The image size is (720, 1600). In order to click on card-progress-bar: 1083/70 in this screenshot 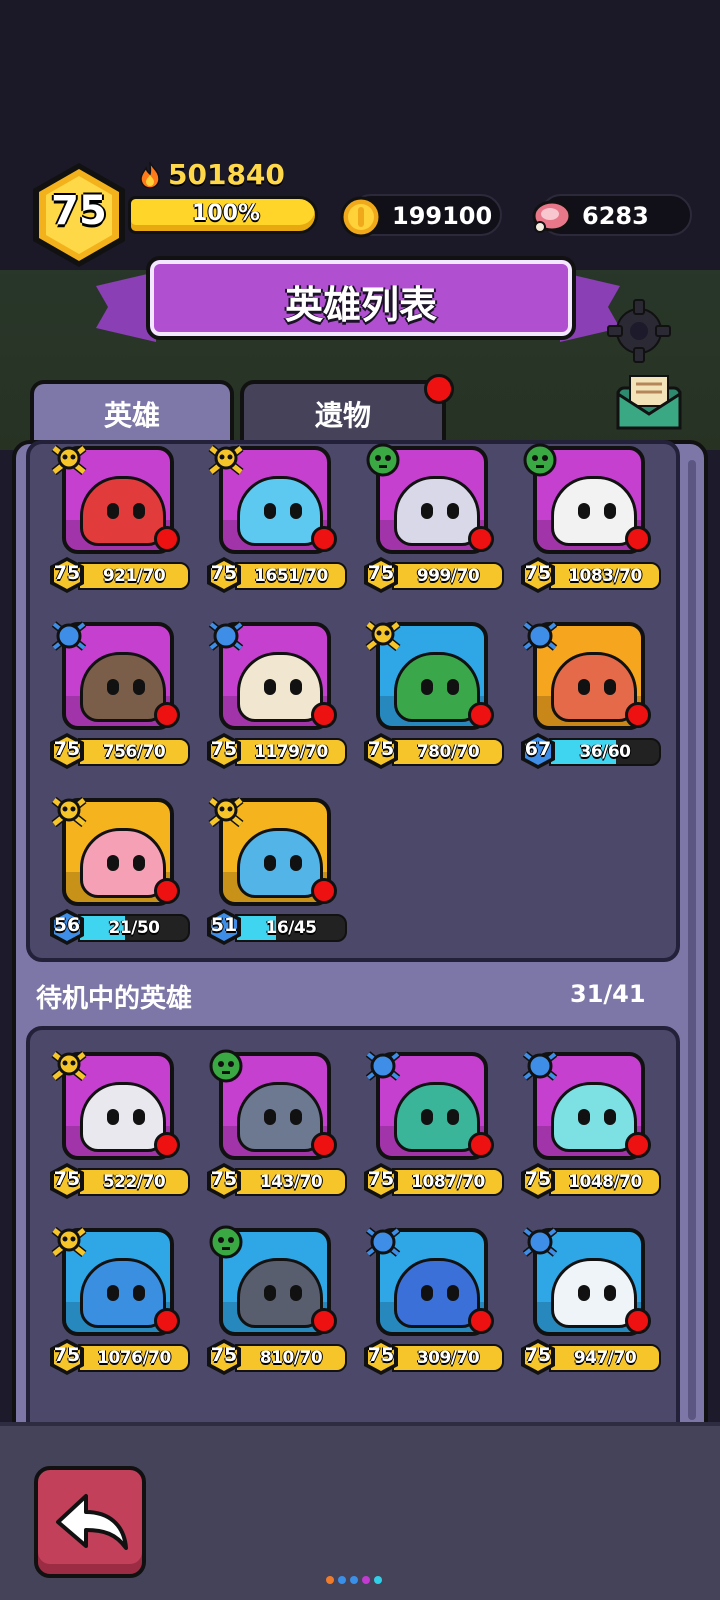, I will do `click(605, 576)`.